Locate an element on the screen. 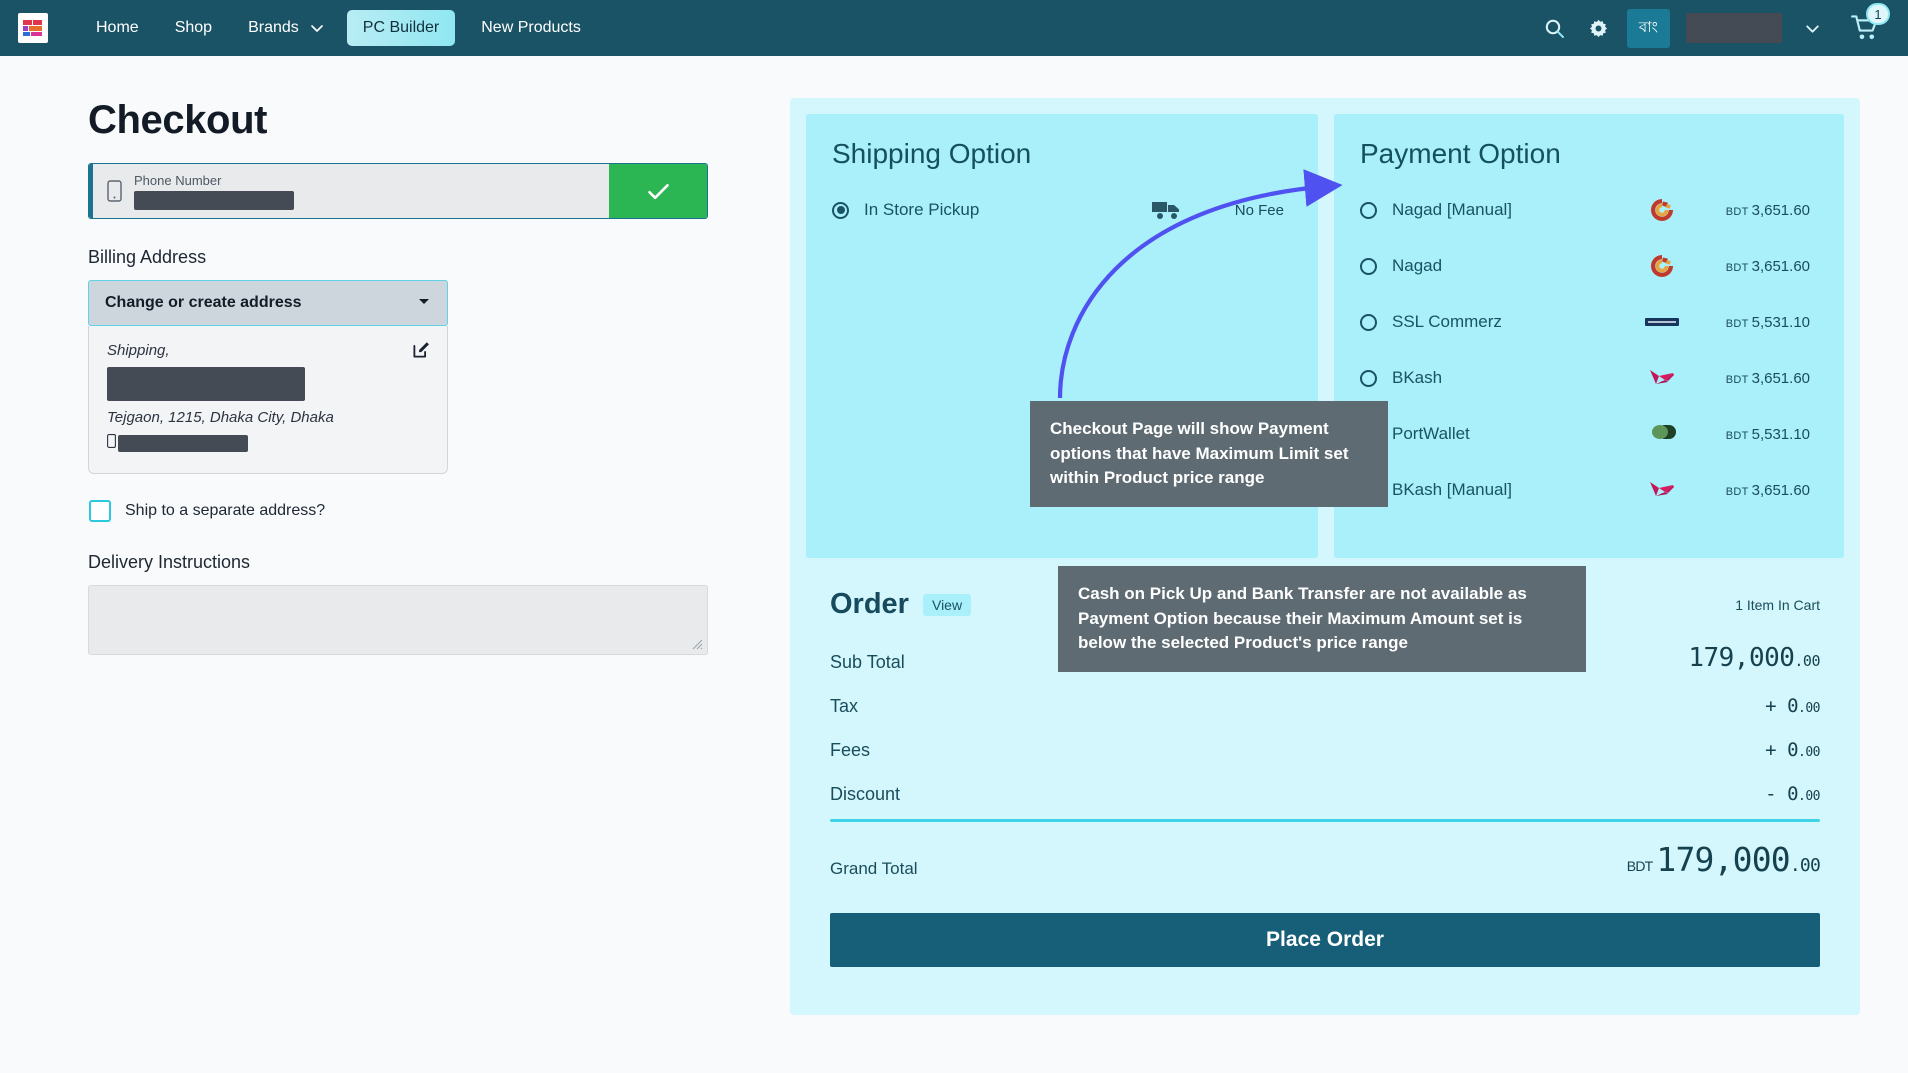  nav-item-home: Home is located at coordinates (117, 28).